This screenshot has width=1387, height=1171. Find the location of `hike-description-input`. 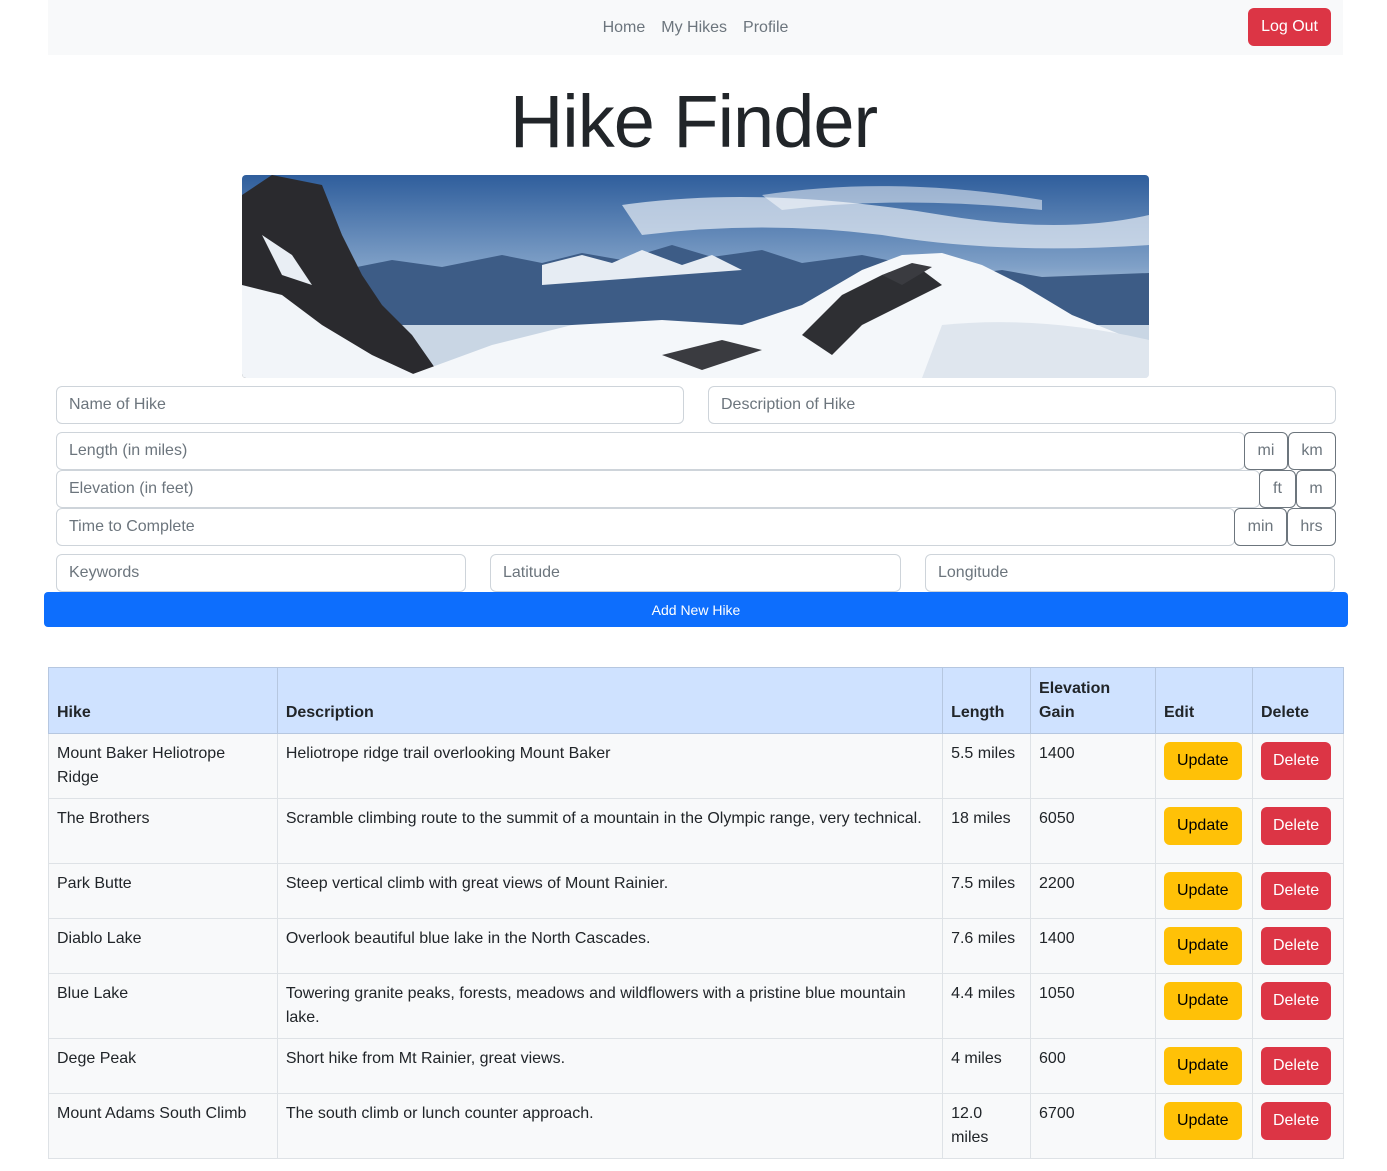

hike-description-input is located at coordinates (1022, 405).